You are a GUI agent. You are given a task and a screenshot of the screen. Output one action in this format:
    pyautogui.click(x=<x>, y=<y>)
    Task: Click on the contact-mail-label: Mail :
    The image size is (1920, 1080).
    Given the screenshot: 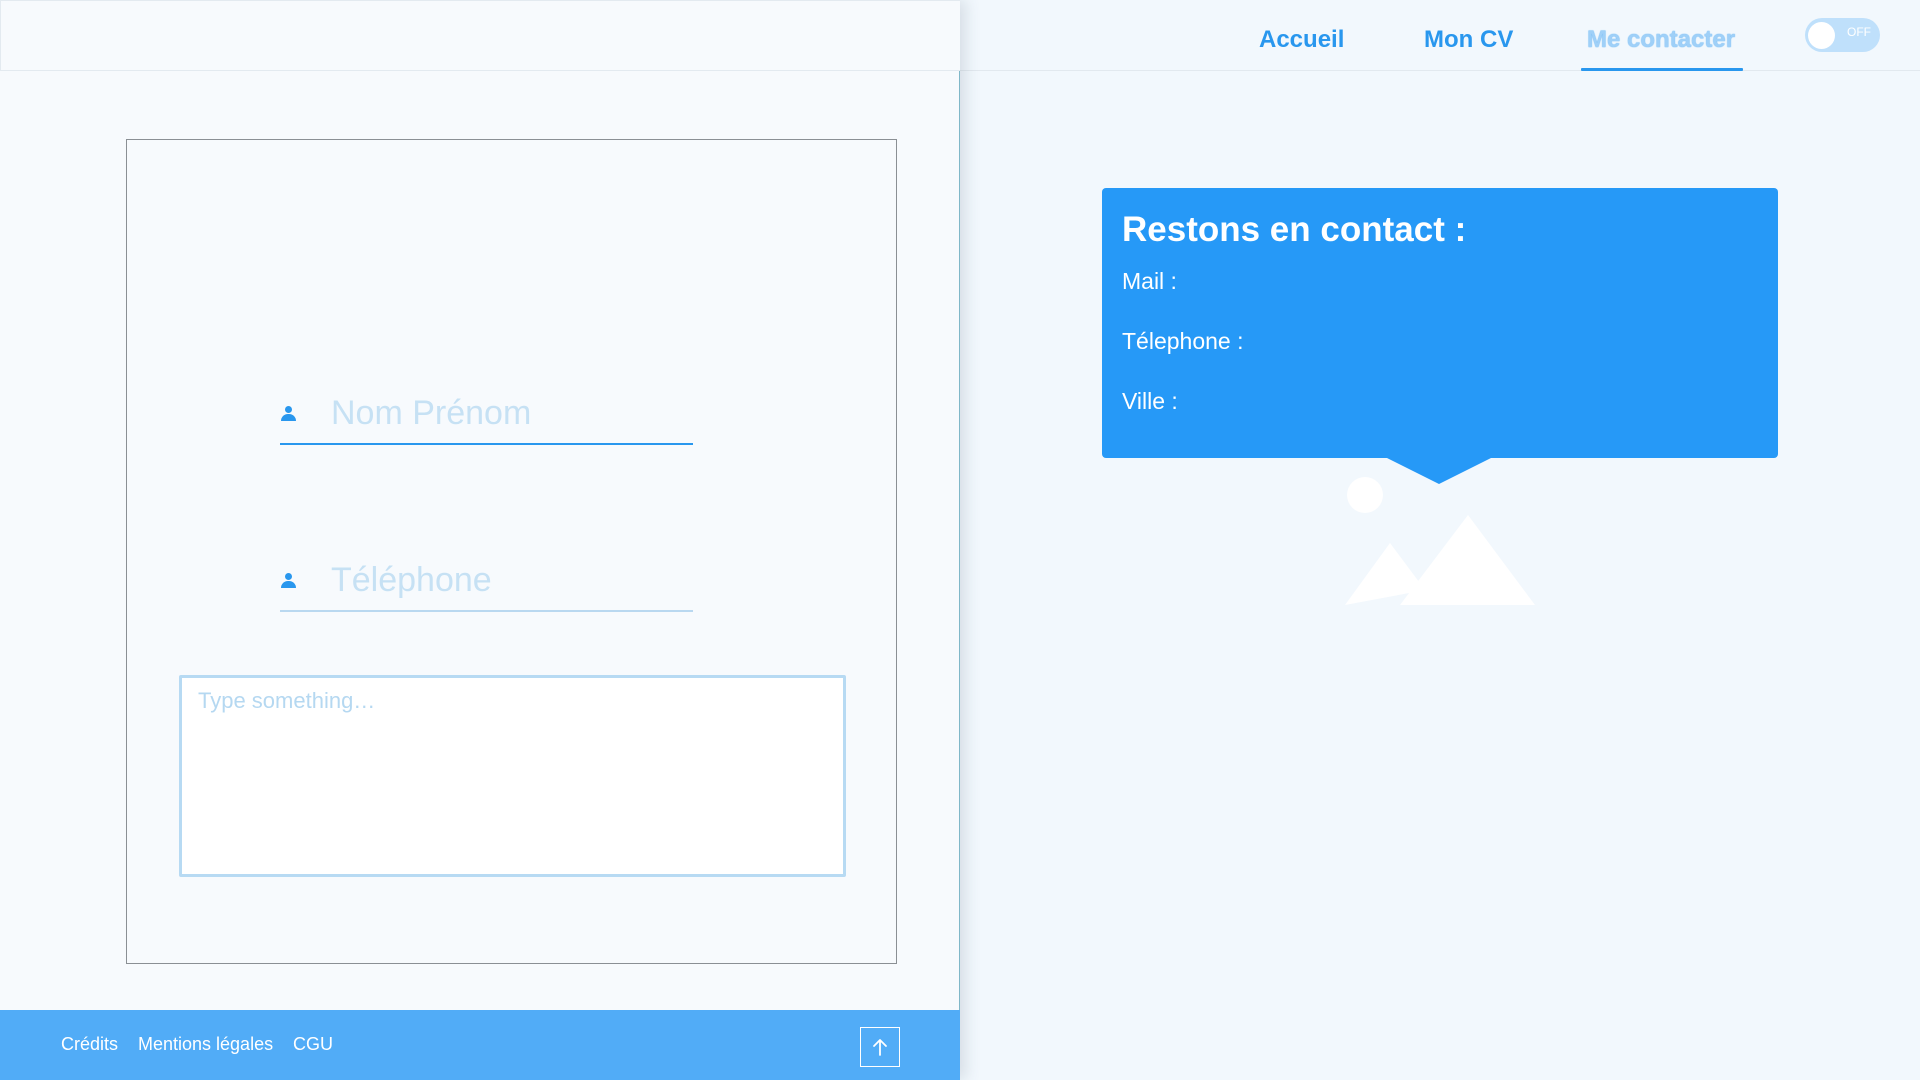 What is the action you would take?
    pyautogui.click(x=1149, y=281)
    